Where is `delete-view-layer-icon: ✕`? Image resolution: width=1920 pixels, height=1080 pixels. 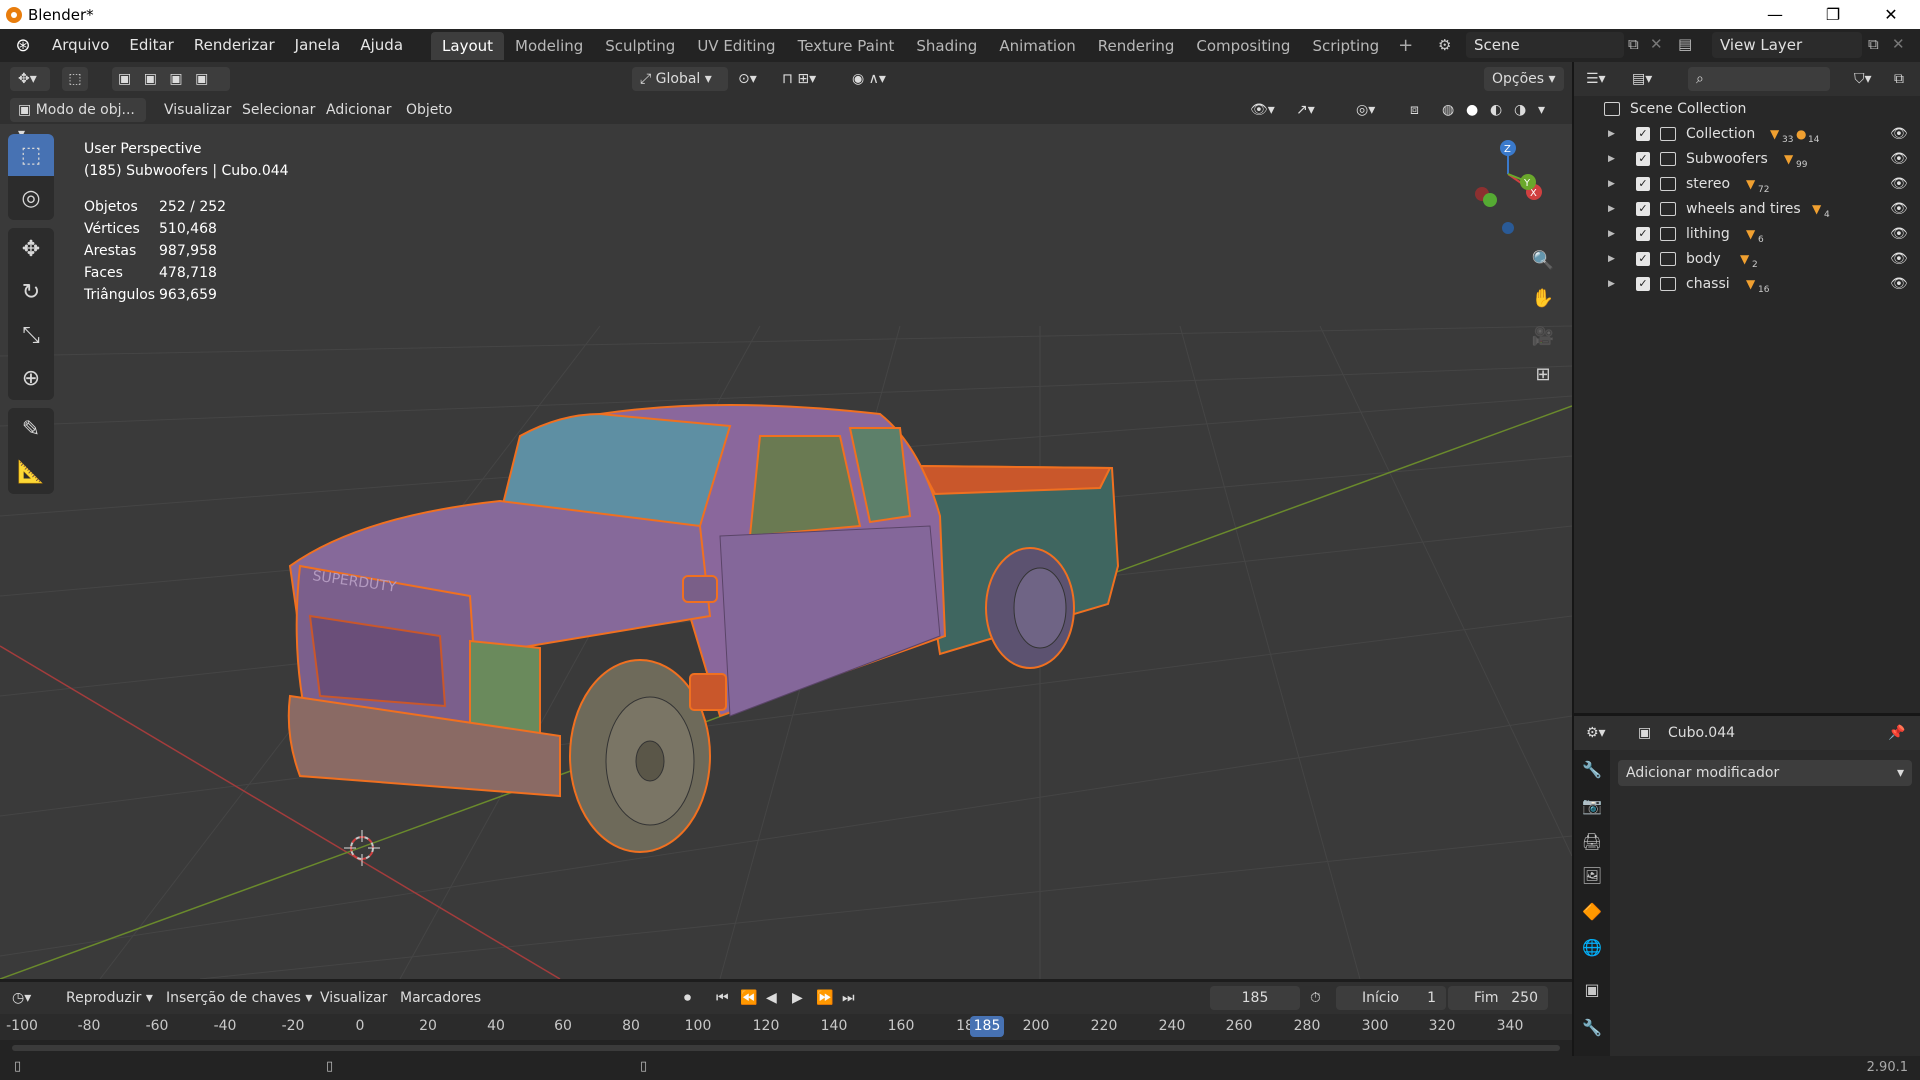
delete-view-layer-icon: ✕ is located at coordinates (1898, 44).